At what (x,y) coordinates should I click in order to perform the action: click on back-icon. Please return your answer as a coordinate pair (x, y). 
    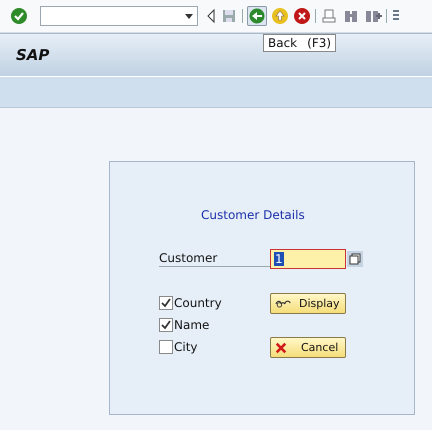
    Looking at the image, I should click on (257, 16).